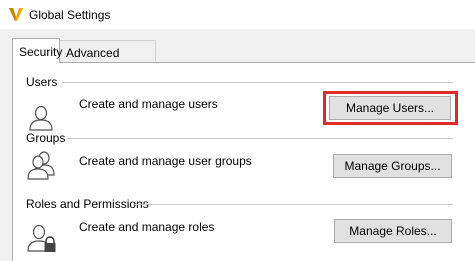  I want to click on groups-section-divider, so click(260, 138).